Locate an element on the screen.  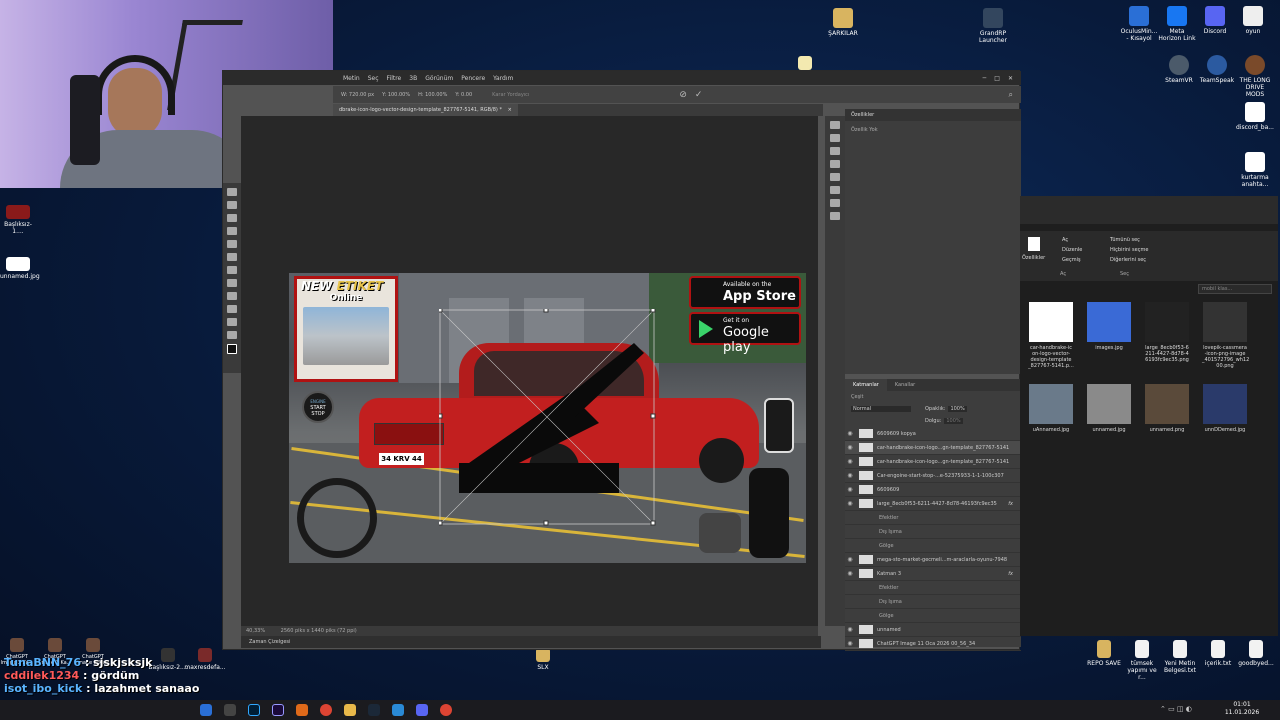
file-thumbnail: uAnnamed.jpg is located at coordinates (1051, 408).